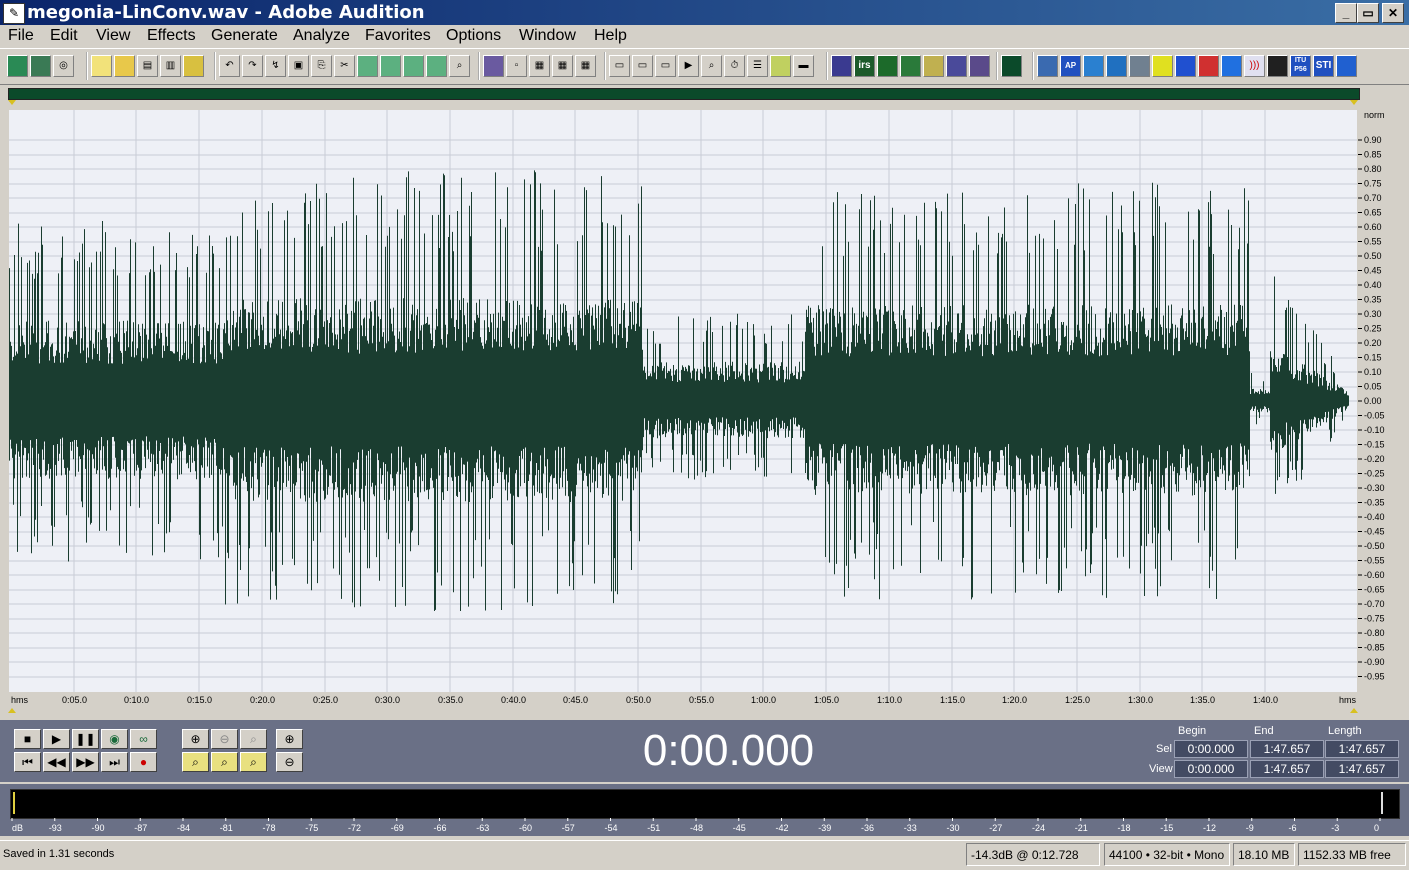  Describe the element at coordinates (21, 36) in the screenshot. I see `menu-file: File` at that location.